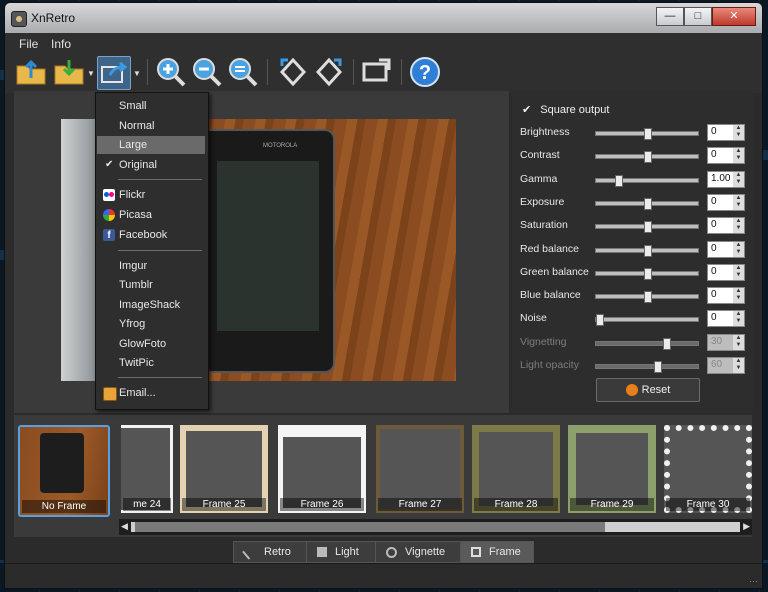 This screenshot has height=592, width=768. Describe the element at coordinates (64, 471) in the screenshot. I see `frame-thumb-no-frame: No Frame` at that location.